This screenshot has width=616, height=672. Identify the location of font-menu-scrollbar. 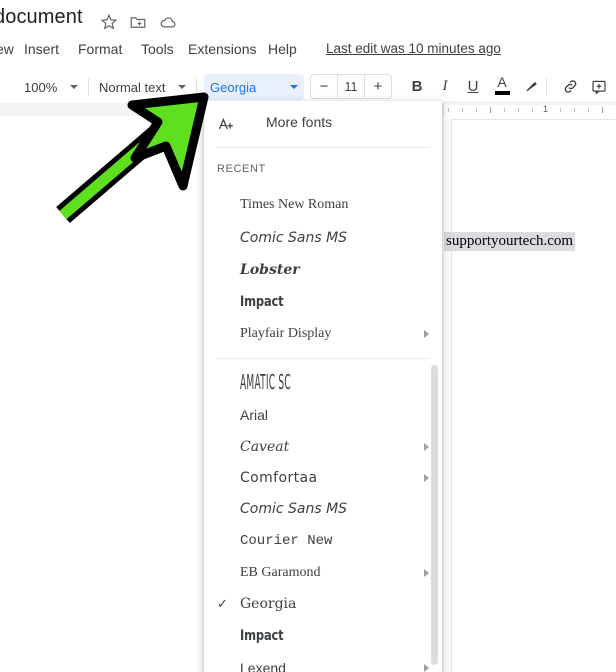
(434, 515).